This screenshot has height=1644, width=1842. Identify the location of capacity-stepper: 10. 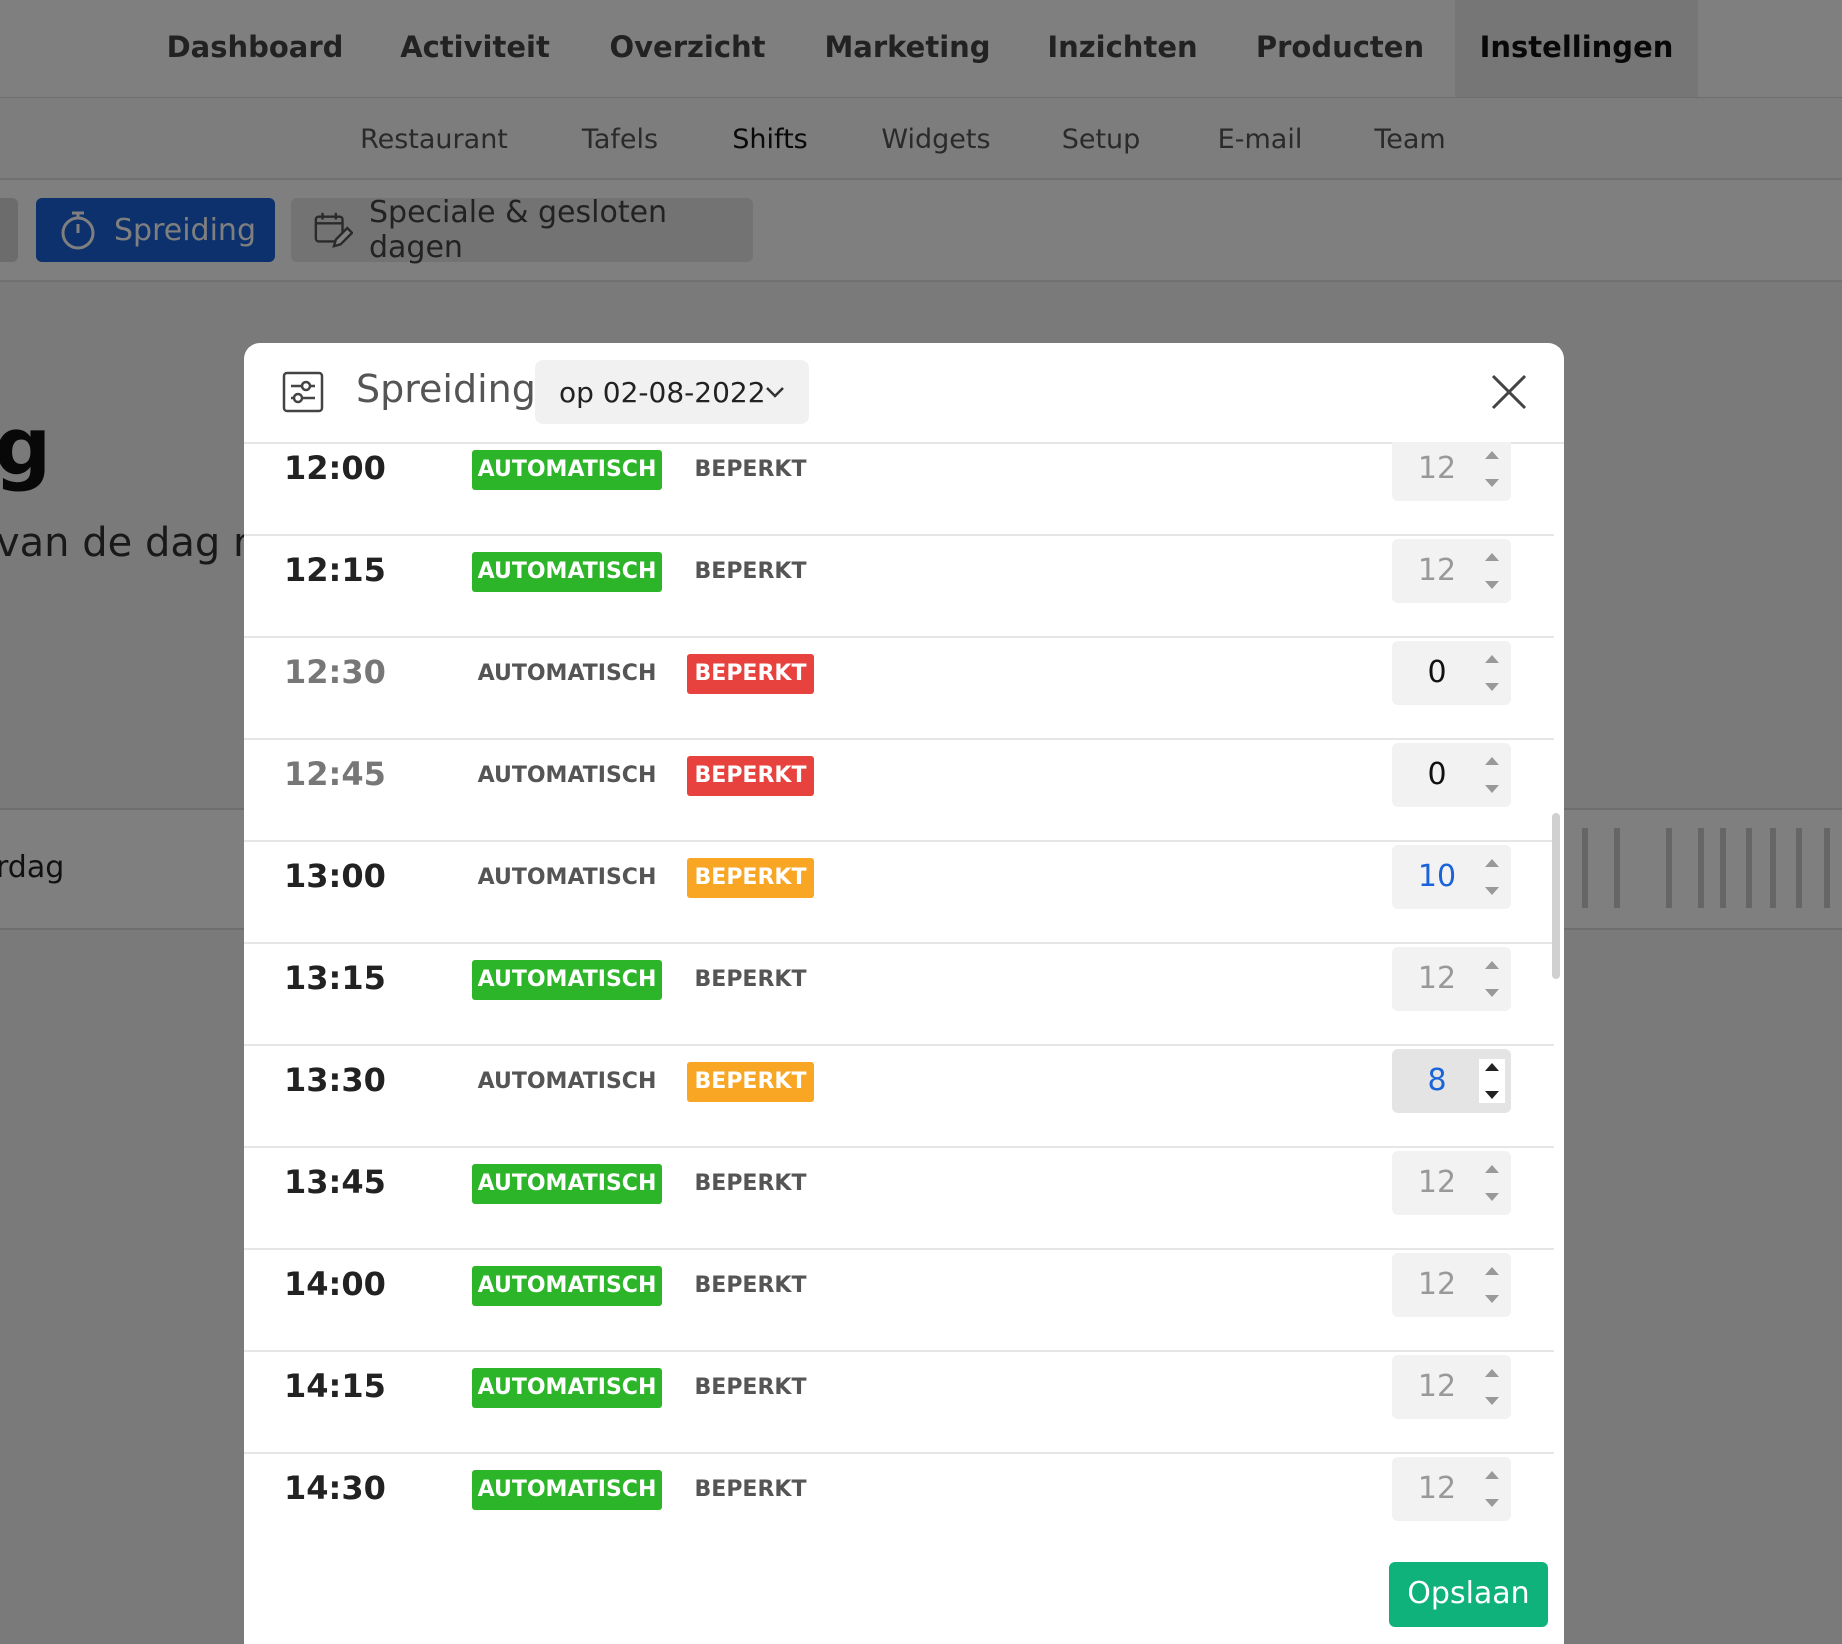
(1451, 877).